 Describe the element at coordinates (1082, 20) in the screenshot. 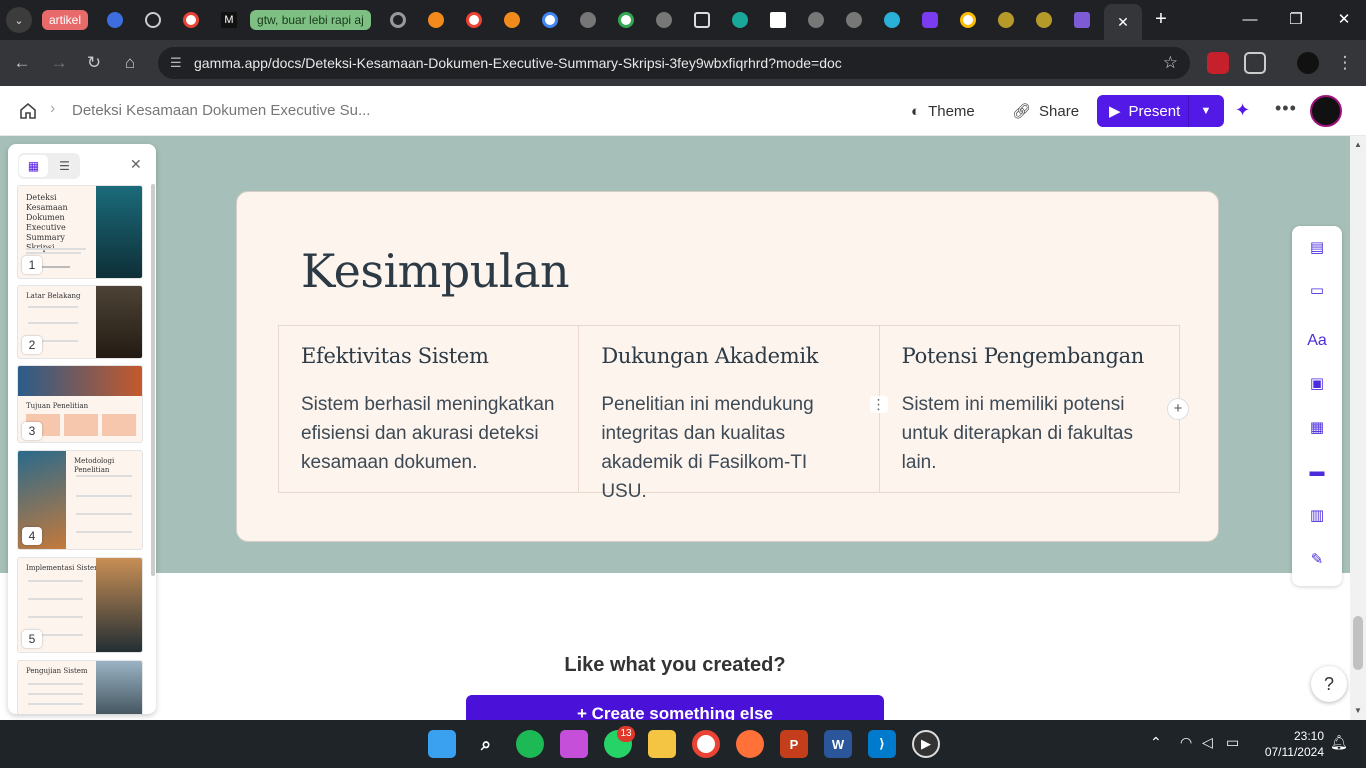

I see `tab-gamma-icon` at that location.